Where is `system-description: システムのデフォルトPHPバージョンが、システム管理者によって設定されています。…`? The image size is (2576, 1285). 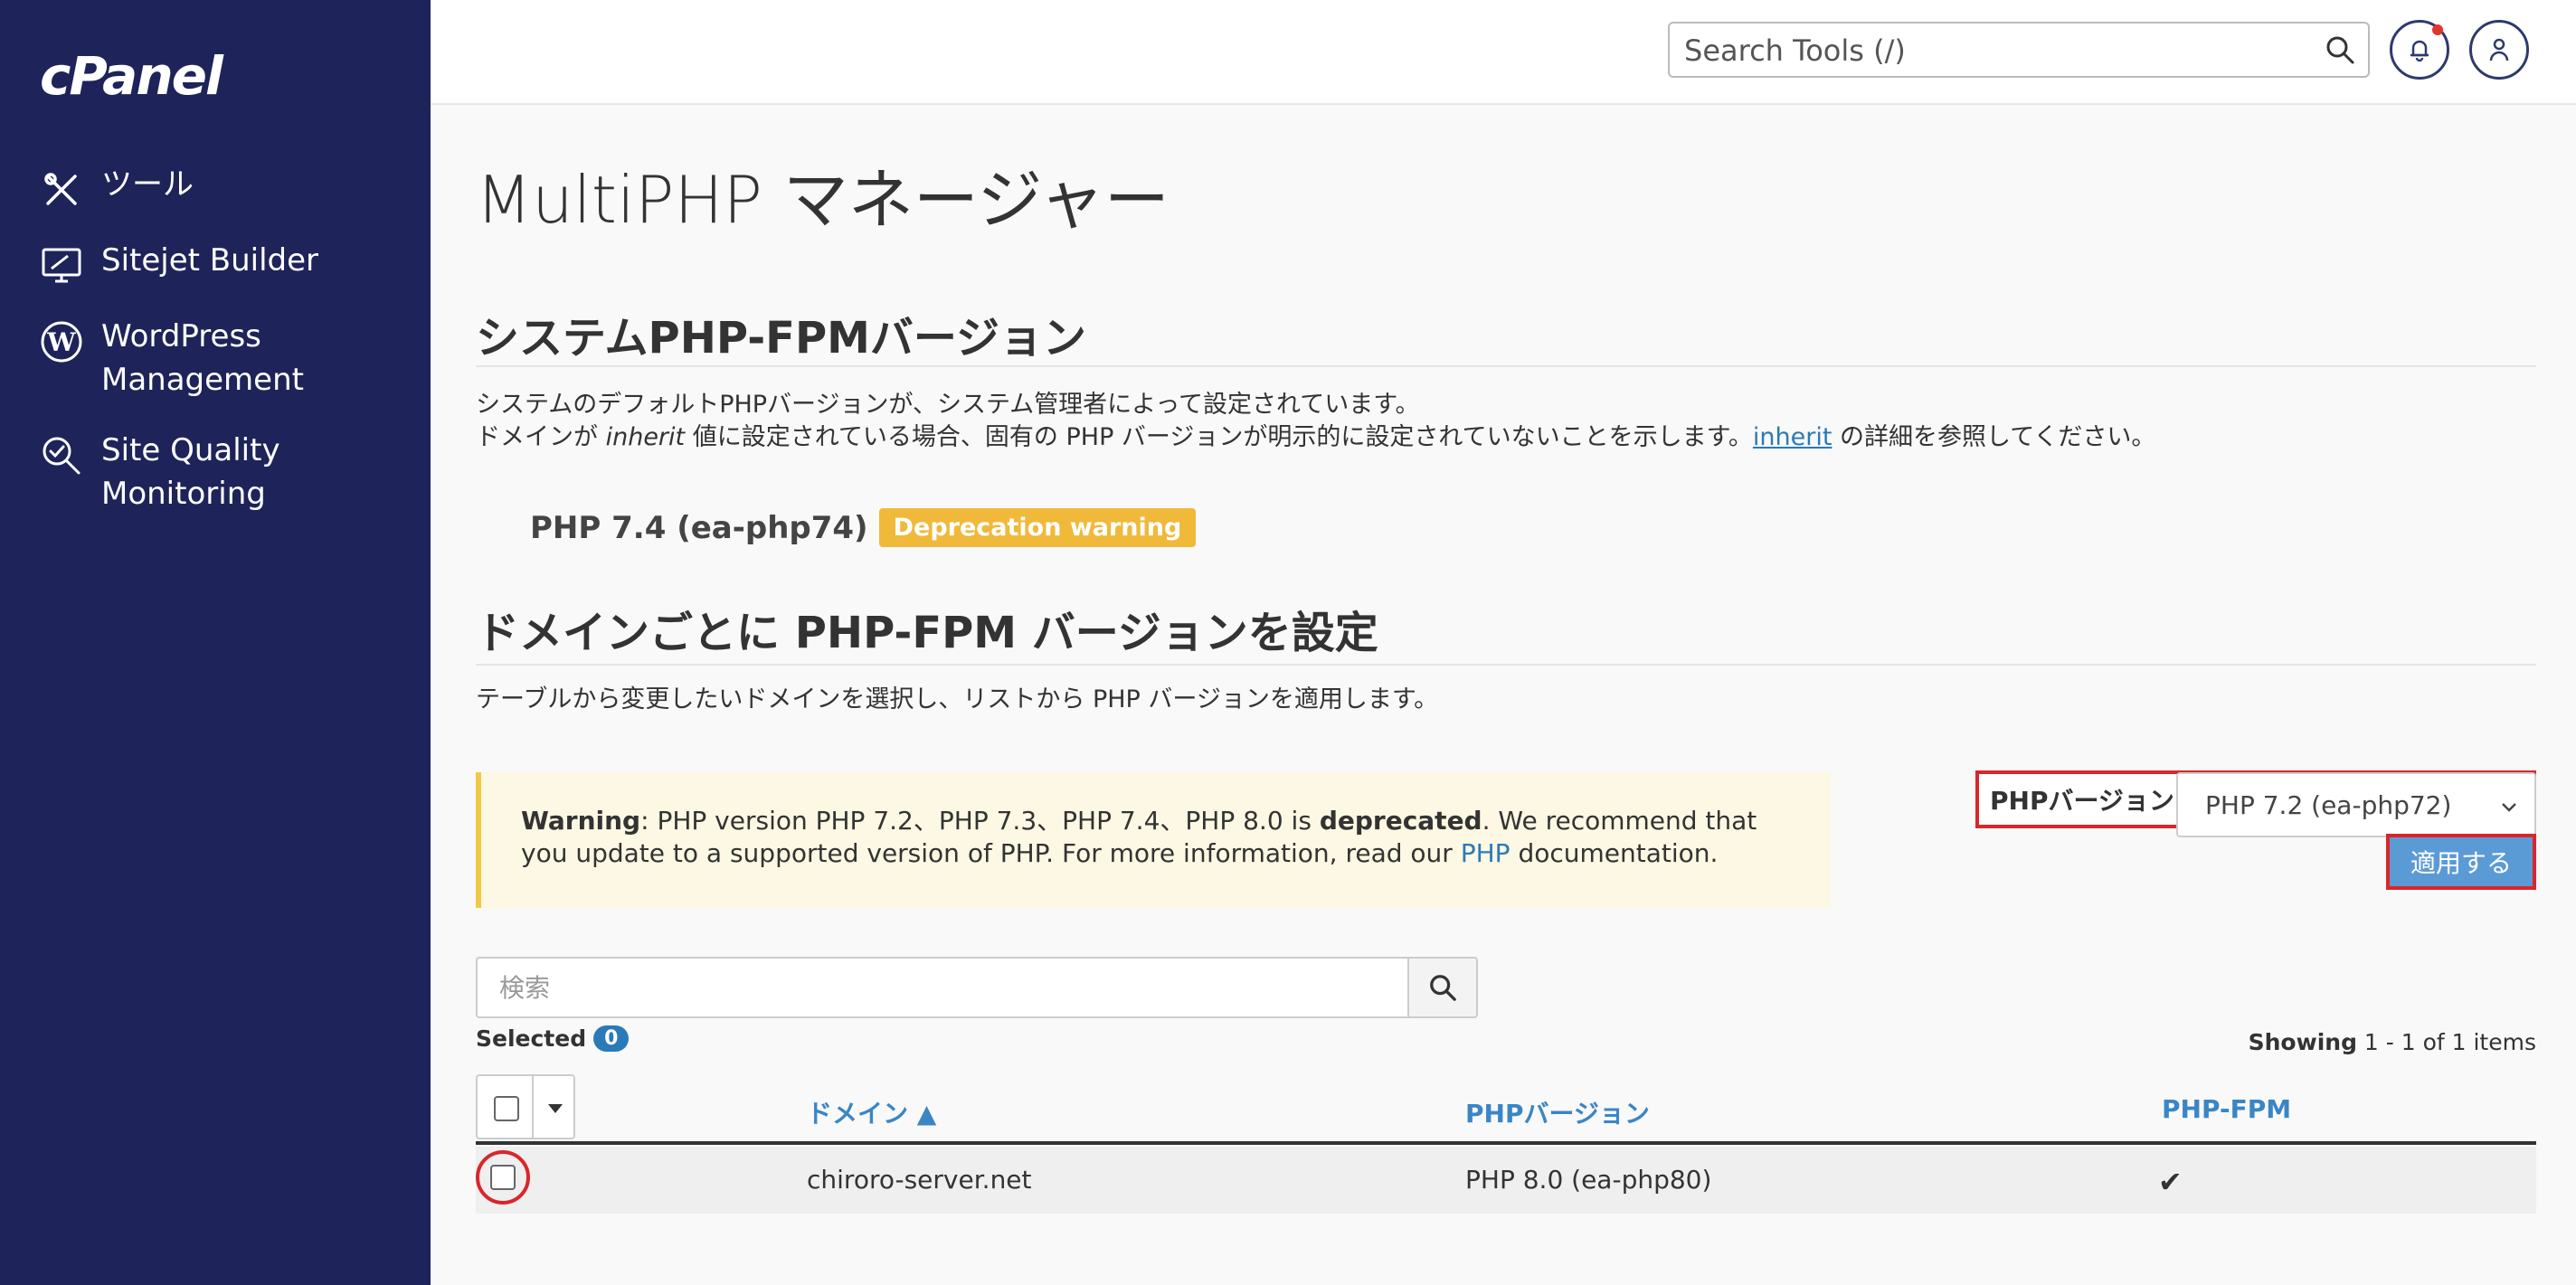
system-description: システムのデフォルトPHPバージョンが、システム管理者によって設定されています。… is located at coordinates (1315, 422).